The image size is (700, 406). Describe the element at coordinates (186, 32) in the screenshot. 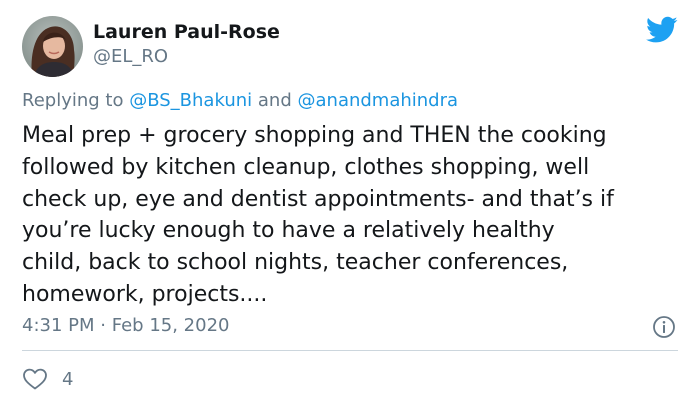

I see `author-display-name: Lauren Paul-Rose` at that location.